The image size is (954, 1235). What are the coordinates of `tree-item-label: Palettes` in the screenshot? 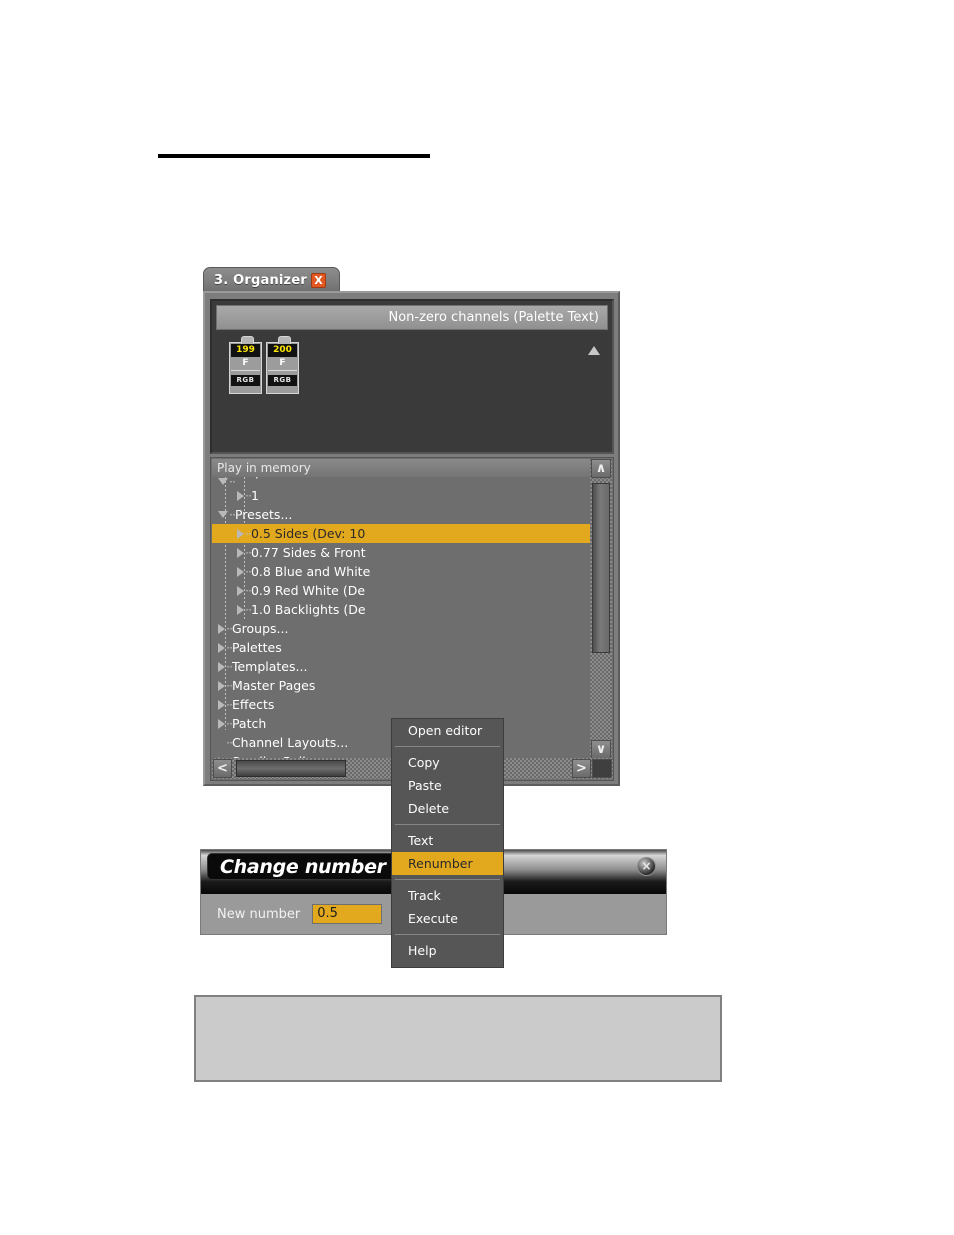 It's located at (256, 647).